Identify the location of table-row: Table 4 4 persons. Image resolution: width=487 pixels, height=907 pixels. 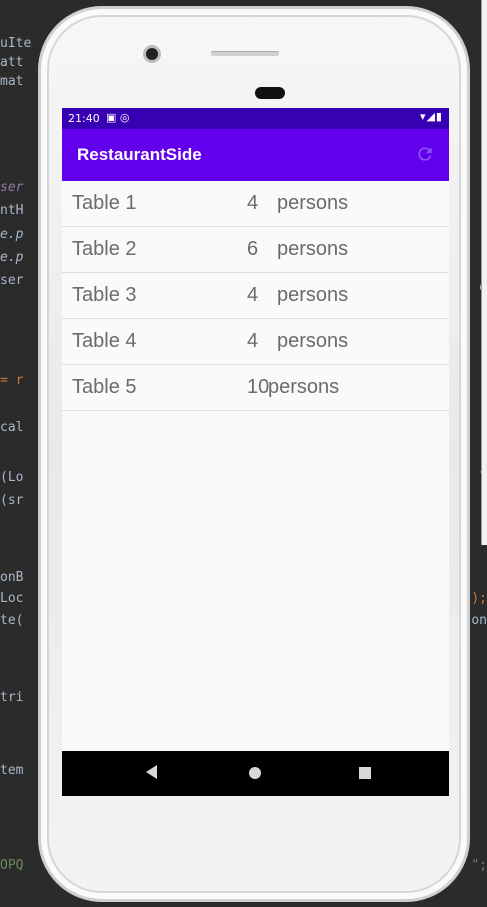
(255, 342).